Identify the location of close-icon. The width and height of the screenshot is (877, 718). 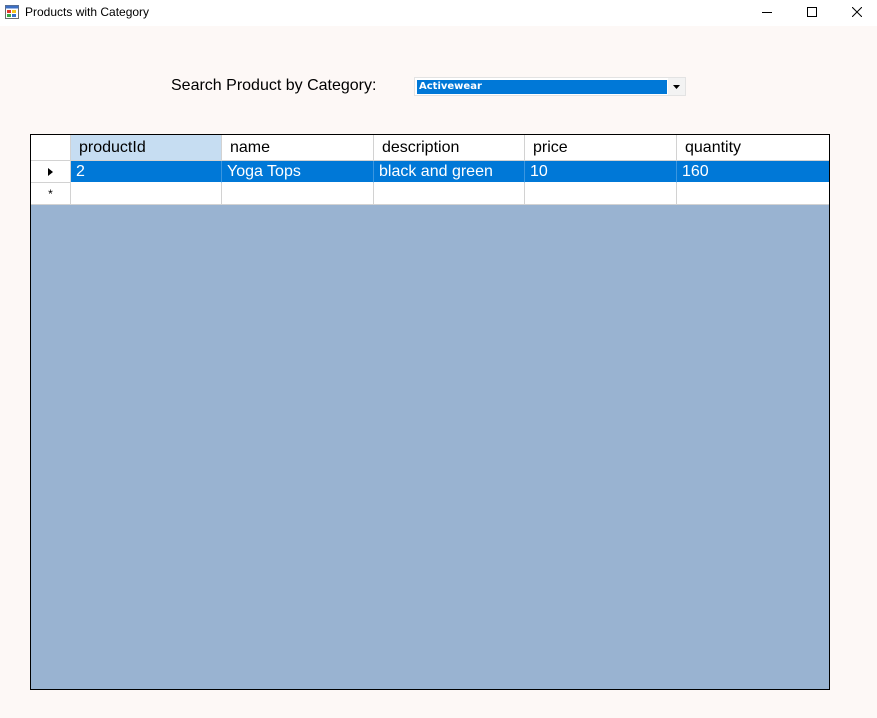
(856, 12).